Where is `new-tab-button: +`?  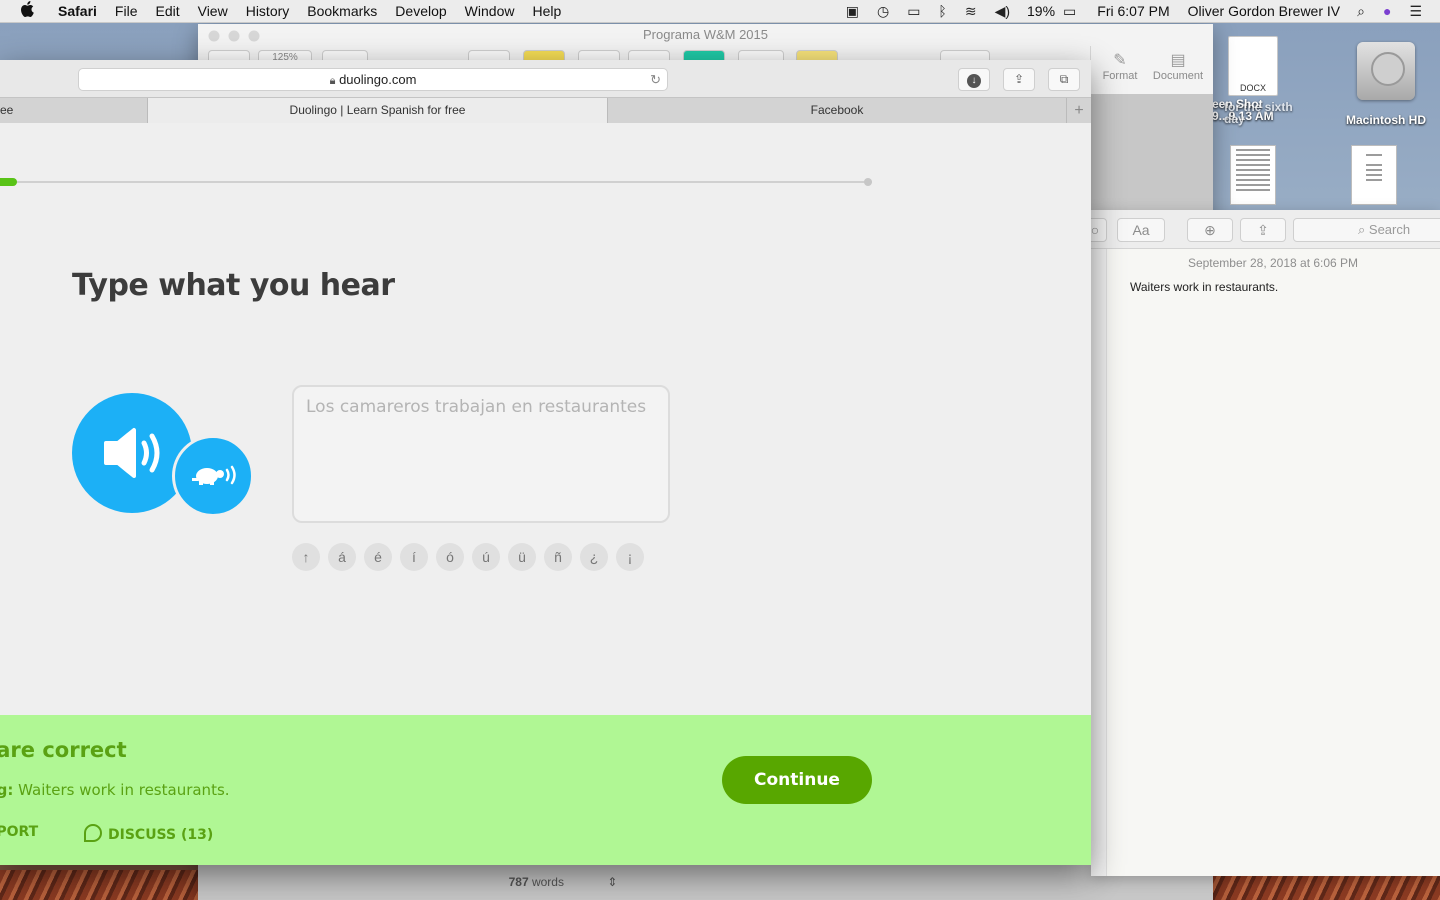
new-tab-button: + is located at coordinates (1079, 110).